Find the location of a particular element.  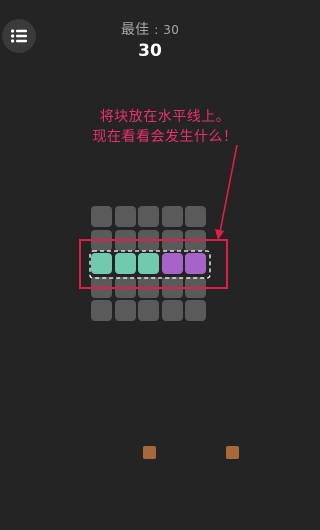

game-board is located at coordinates (151, 266).